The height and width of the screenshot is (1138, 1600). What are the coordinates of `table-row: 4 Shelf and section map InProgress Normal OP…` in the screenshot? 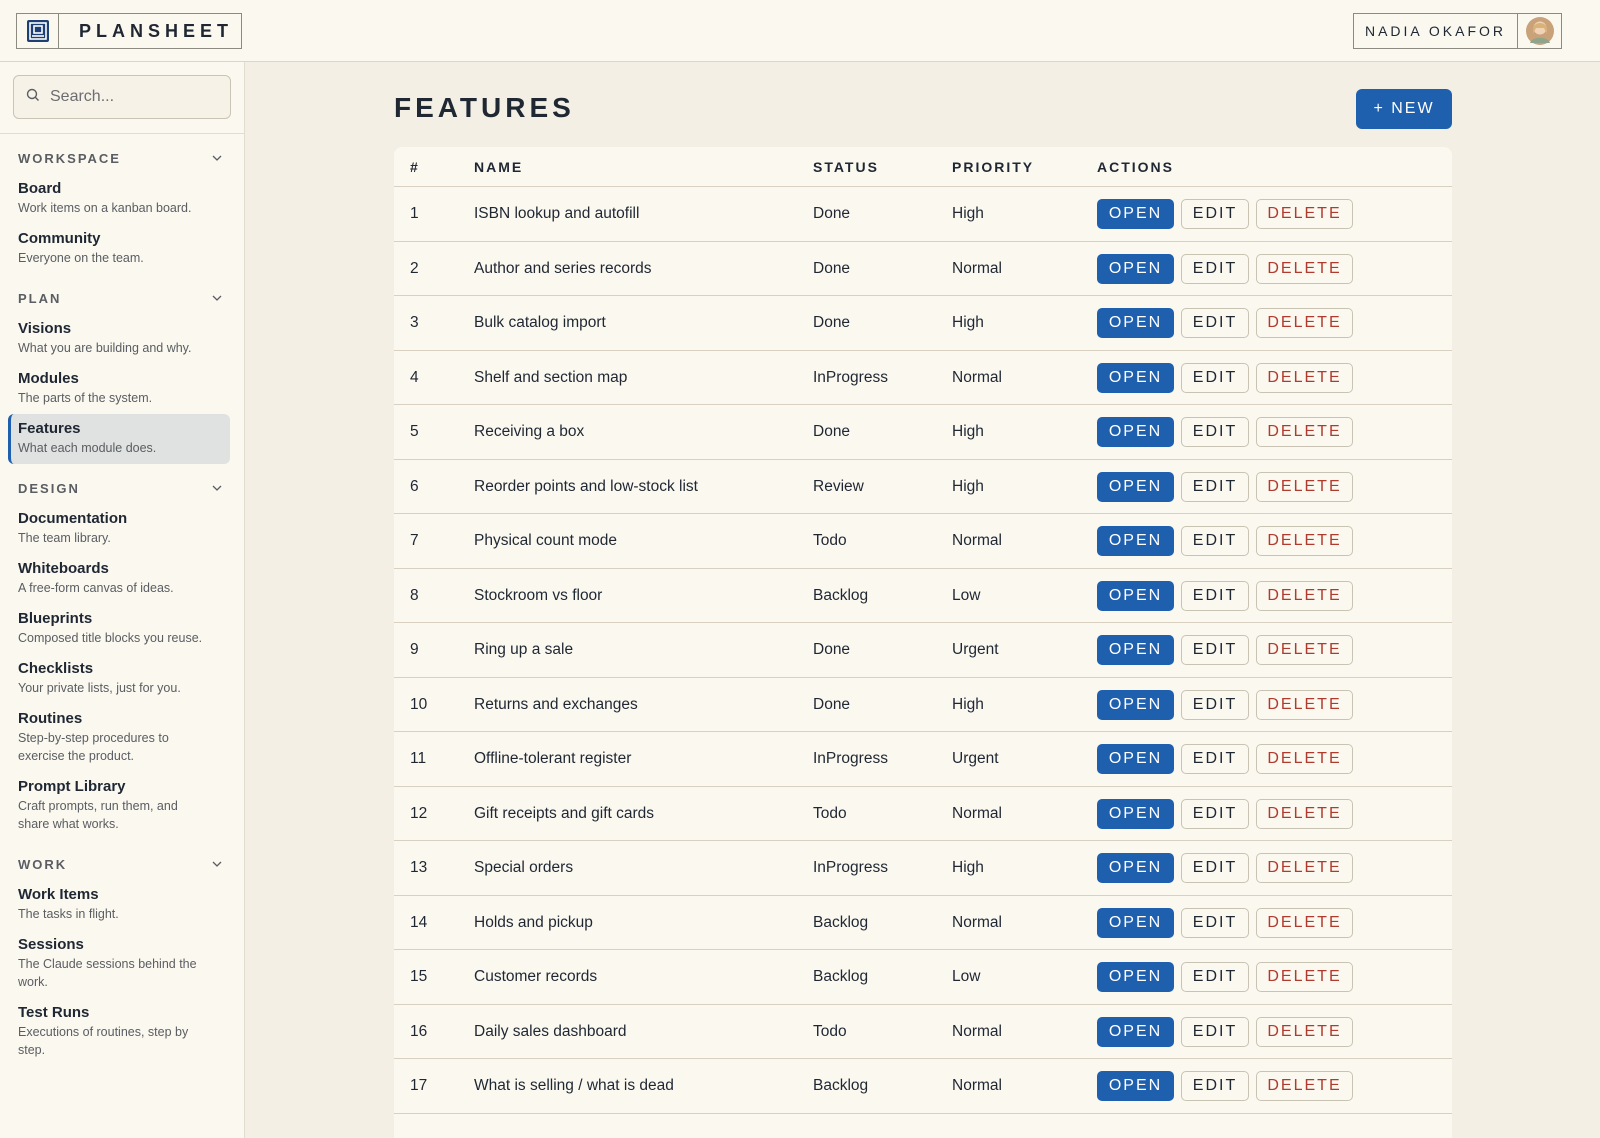 It's located at (923, 378).